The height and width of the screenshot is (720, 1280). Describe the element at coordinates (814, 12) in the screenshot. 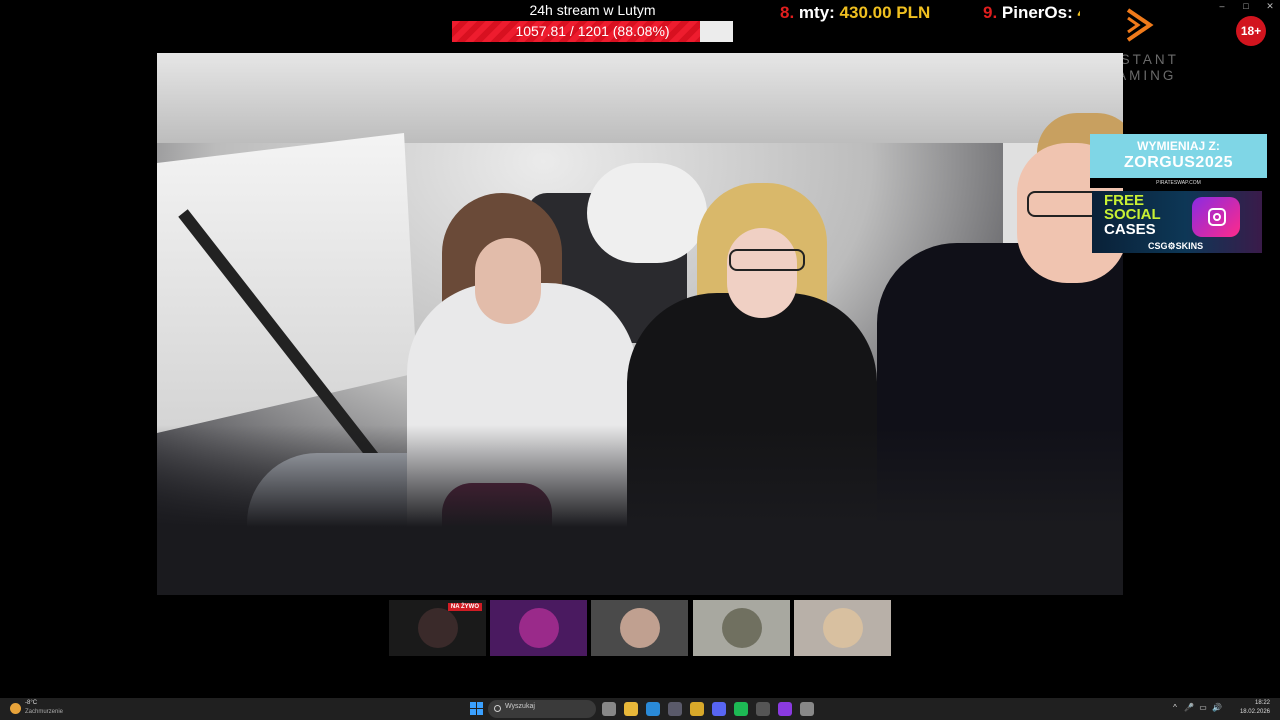

I see `ticker-name: mty:` at that location.